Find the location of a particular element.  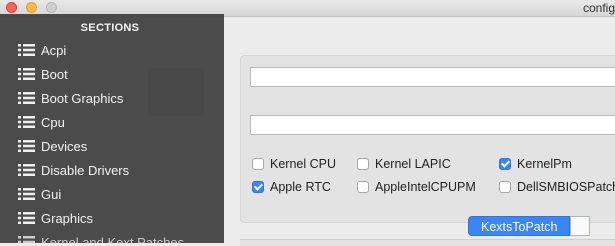

dellsmbiospatch-checkbox: DellSMBIOSPatch is located at coordinates (557, 187).